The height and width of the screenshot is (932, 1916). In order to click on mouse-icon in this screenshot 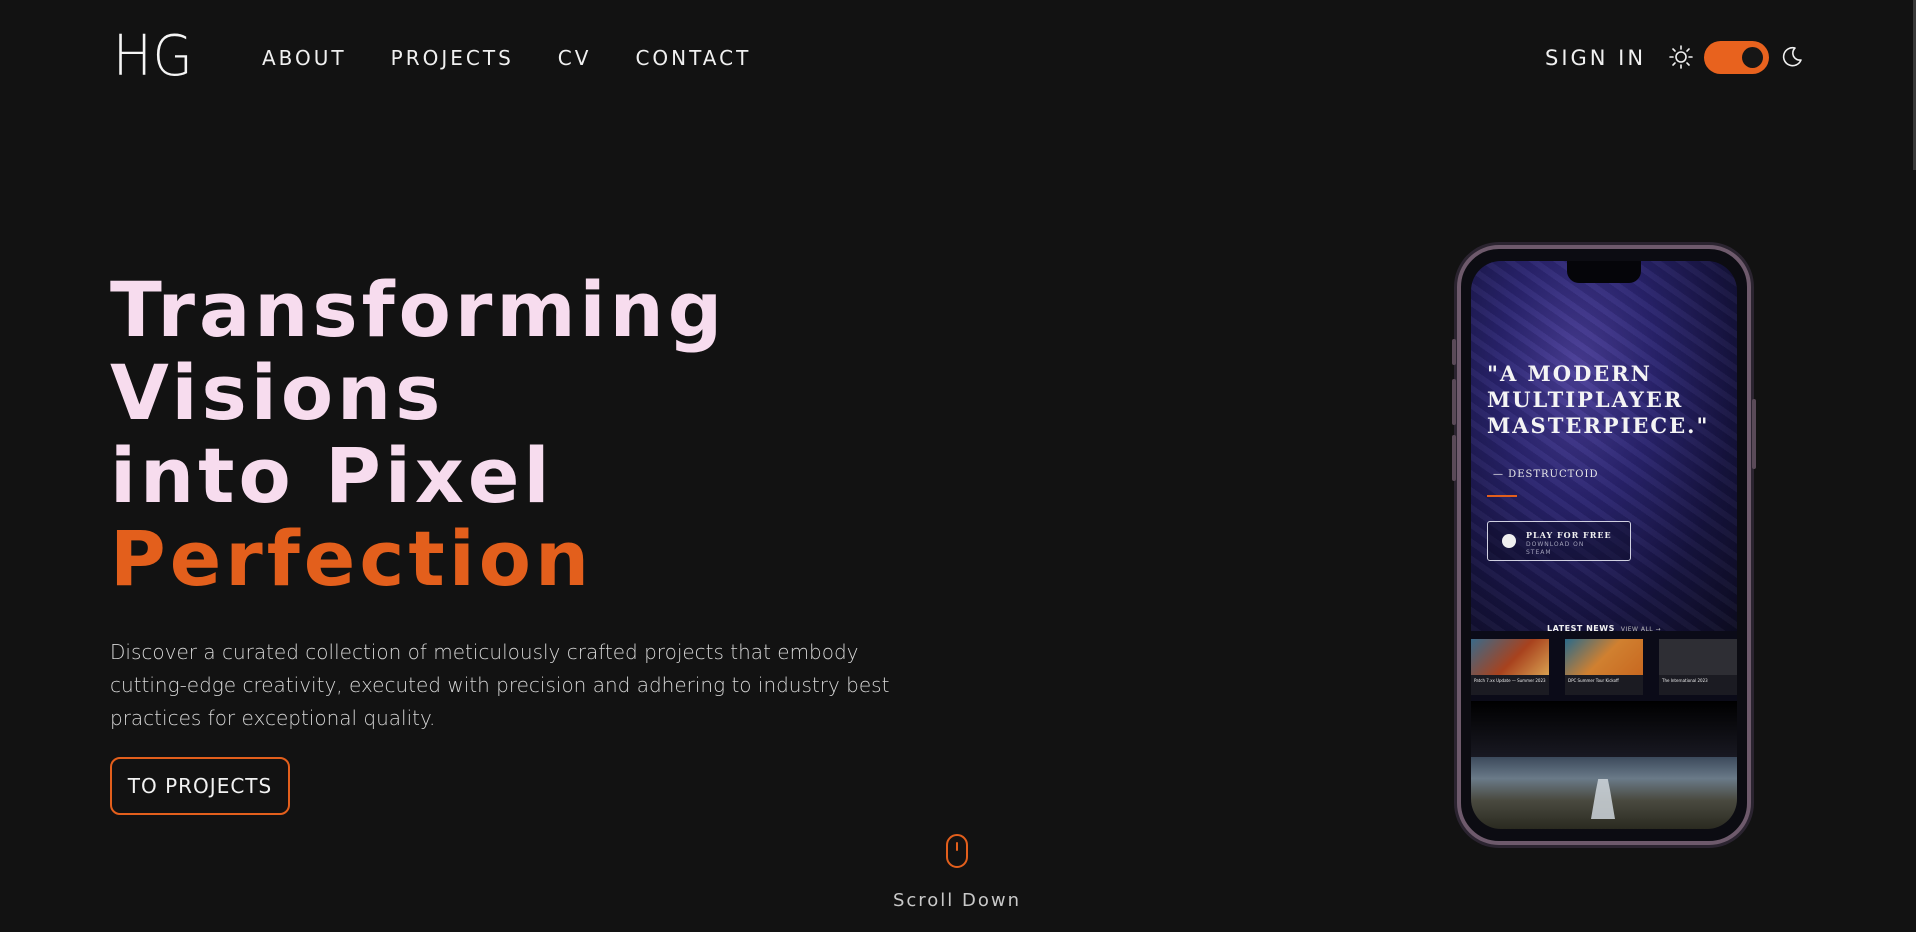, I will do `click(957, 851)`.